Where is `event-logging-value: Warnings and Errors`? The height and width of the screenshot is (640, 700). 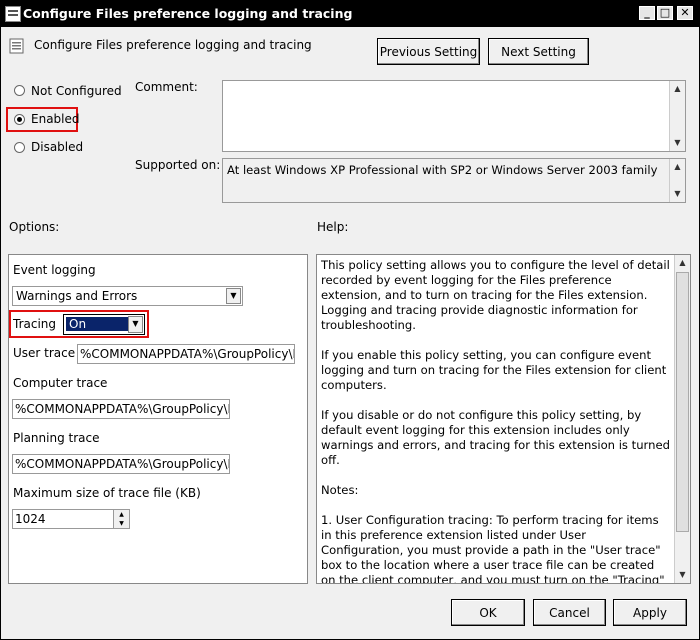 event-logging-value: Warnings and Errors is located at coordinates (77, 296).